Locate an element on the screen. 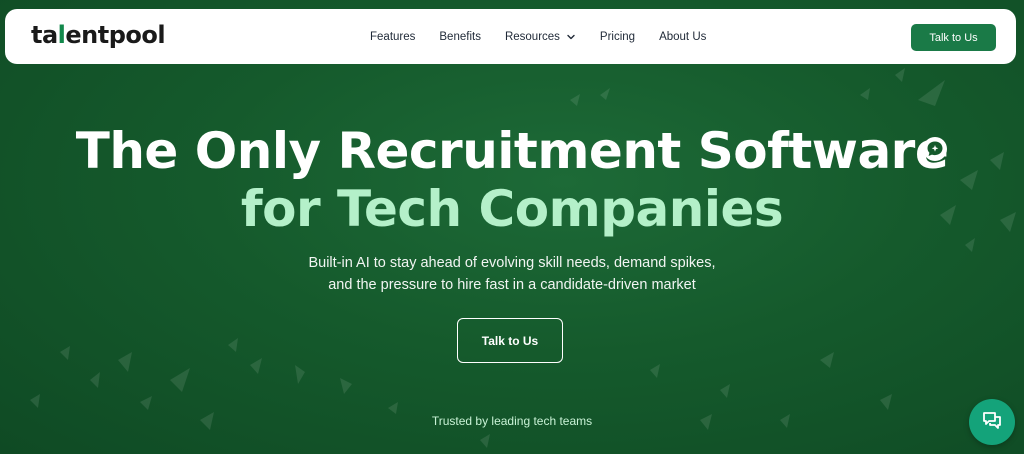  nav-link-features: Features is located at coordinates (392, 37).